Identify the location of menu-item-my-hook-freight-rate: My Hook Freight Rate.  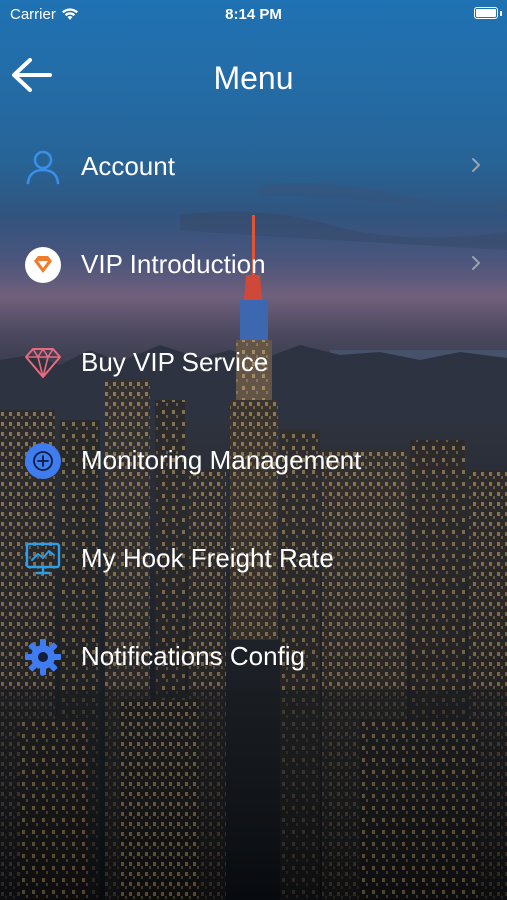
(253, 558).